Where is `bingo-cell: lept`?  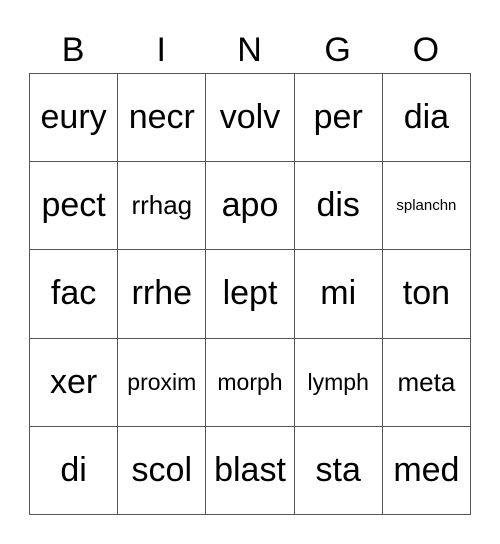 bingo-cell: lept is located at coordinates (250, 294).